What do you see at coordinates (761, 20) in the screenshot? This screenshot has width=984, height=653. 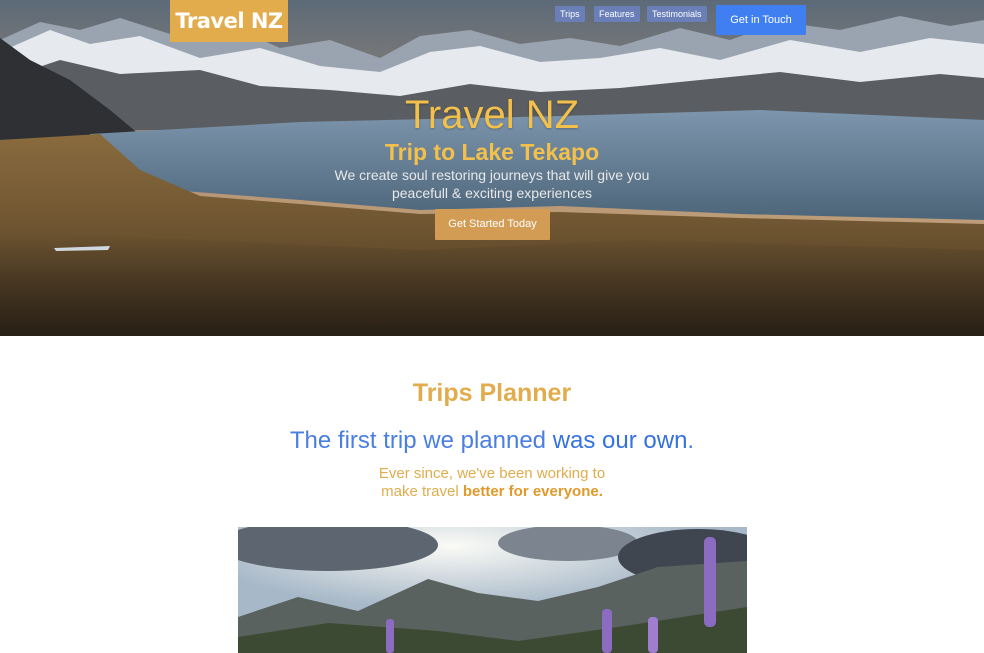 I see `get-in-touch-button: Get in Touch` at bounding box center [761, 20].